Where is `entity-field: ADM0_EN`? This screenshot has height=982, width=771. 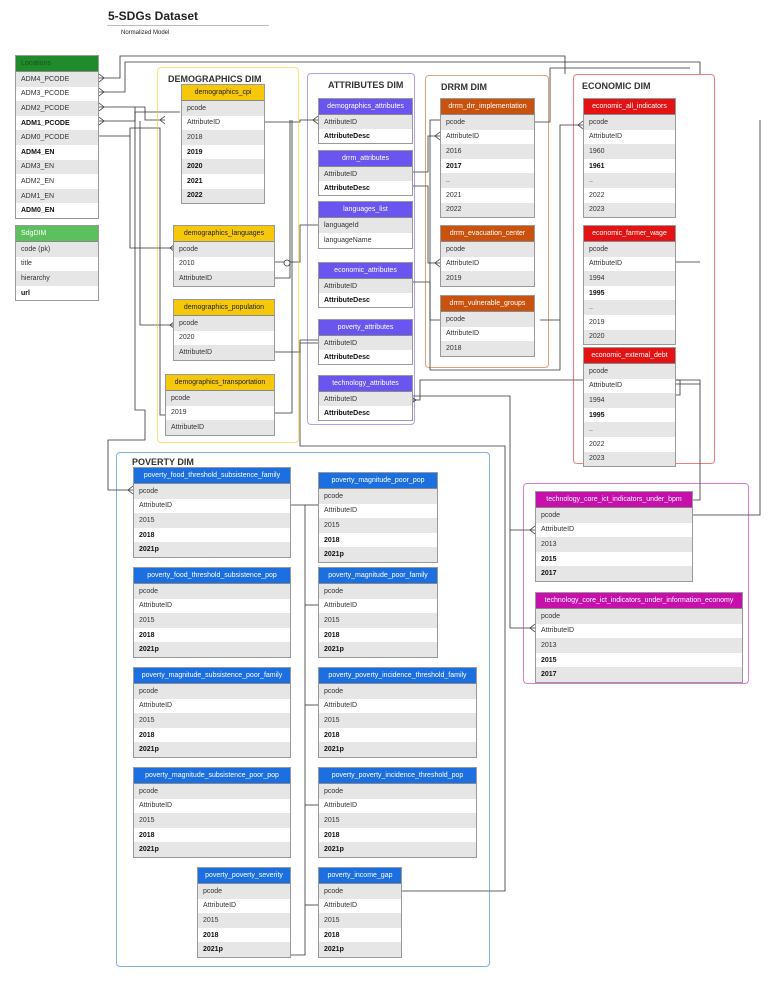 entity-field: ADM0_EN is located at coordinates (38, 211).